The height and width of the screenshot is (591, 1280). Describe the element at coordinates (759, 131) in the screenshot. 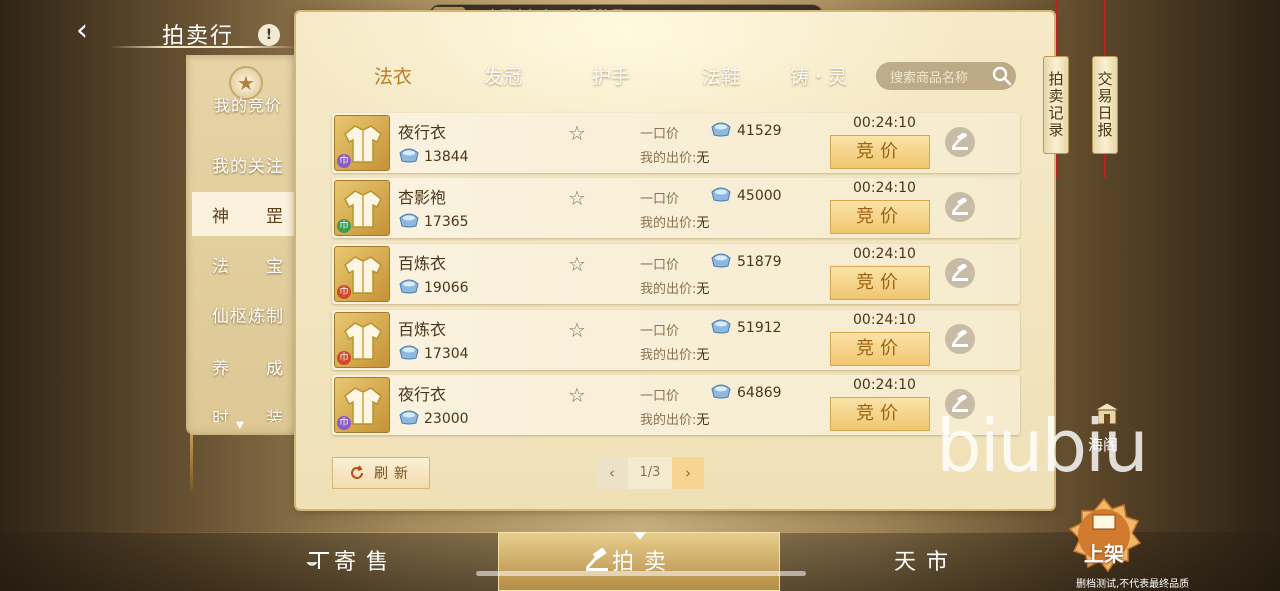

I see `buyout-price-value: 41529` at that location.